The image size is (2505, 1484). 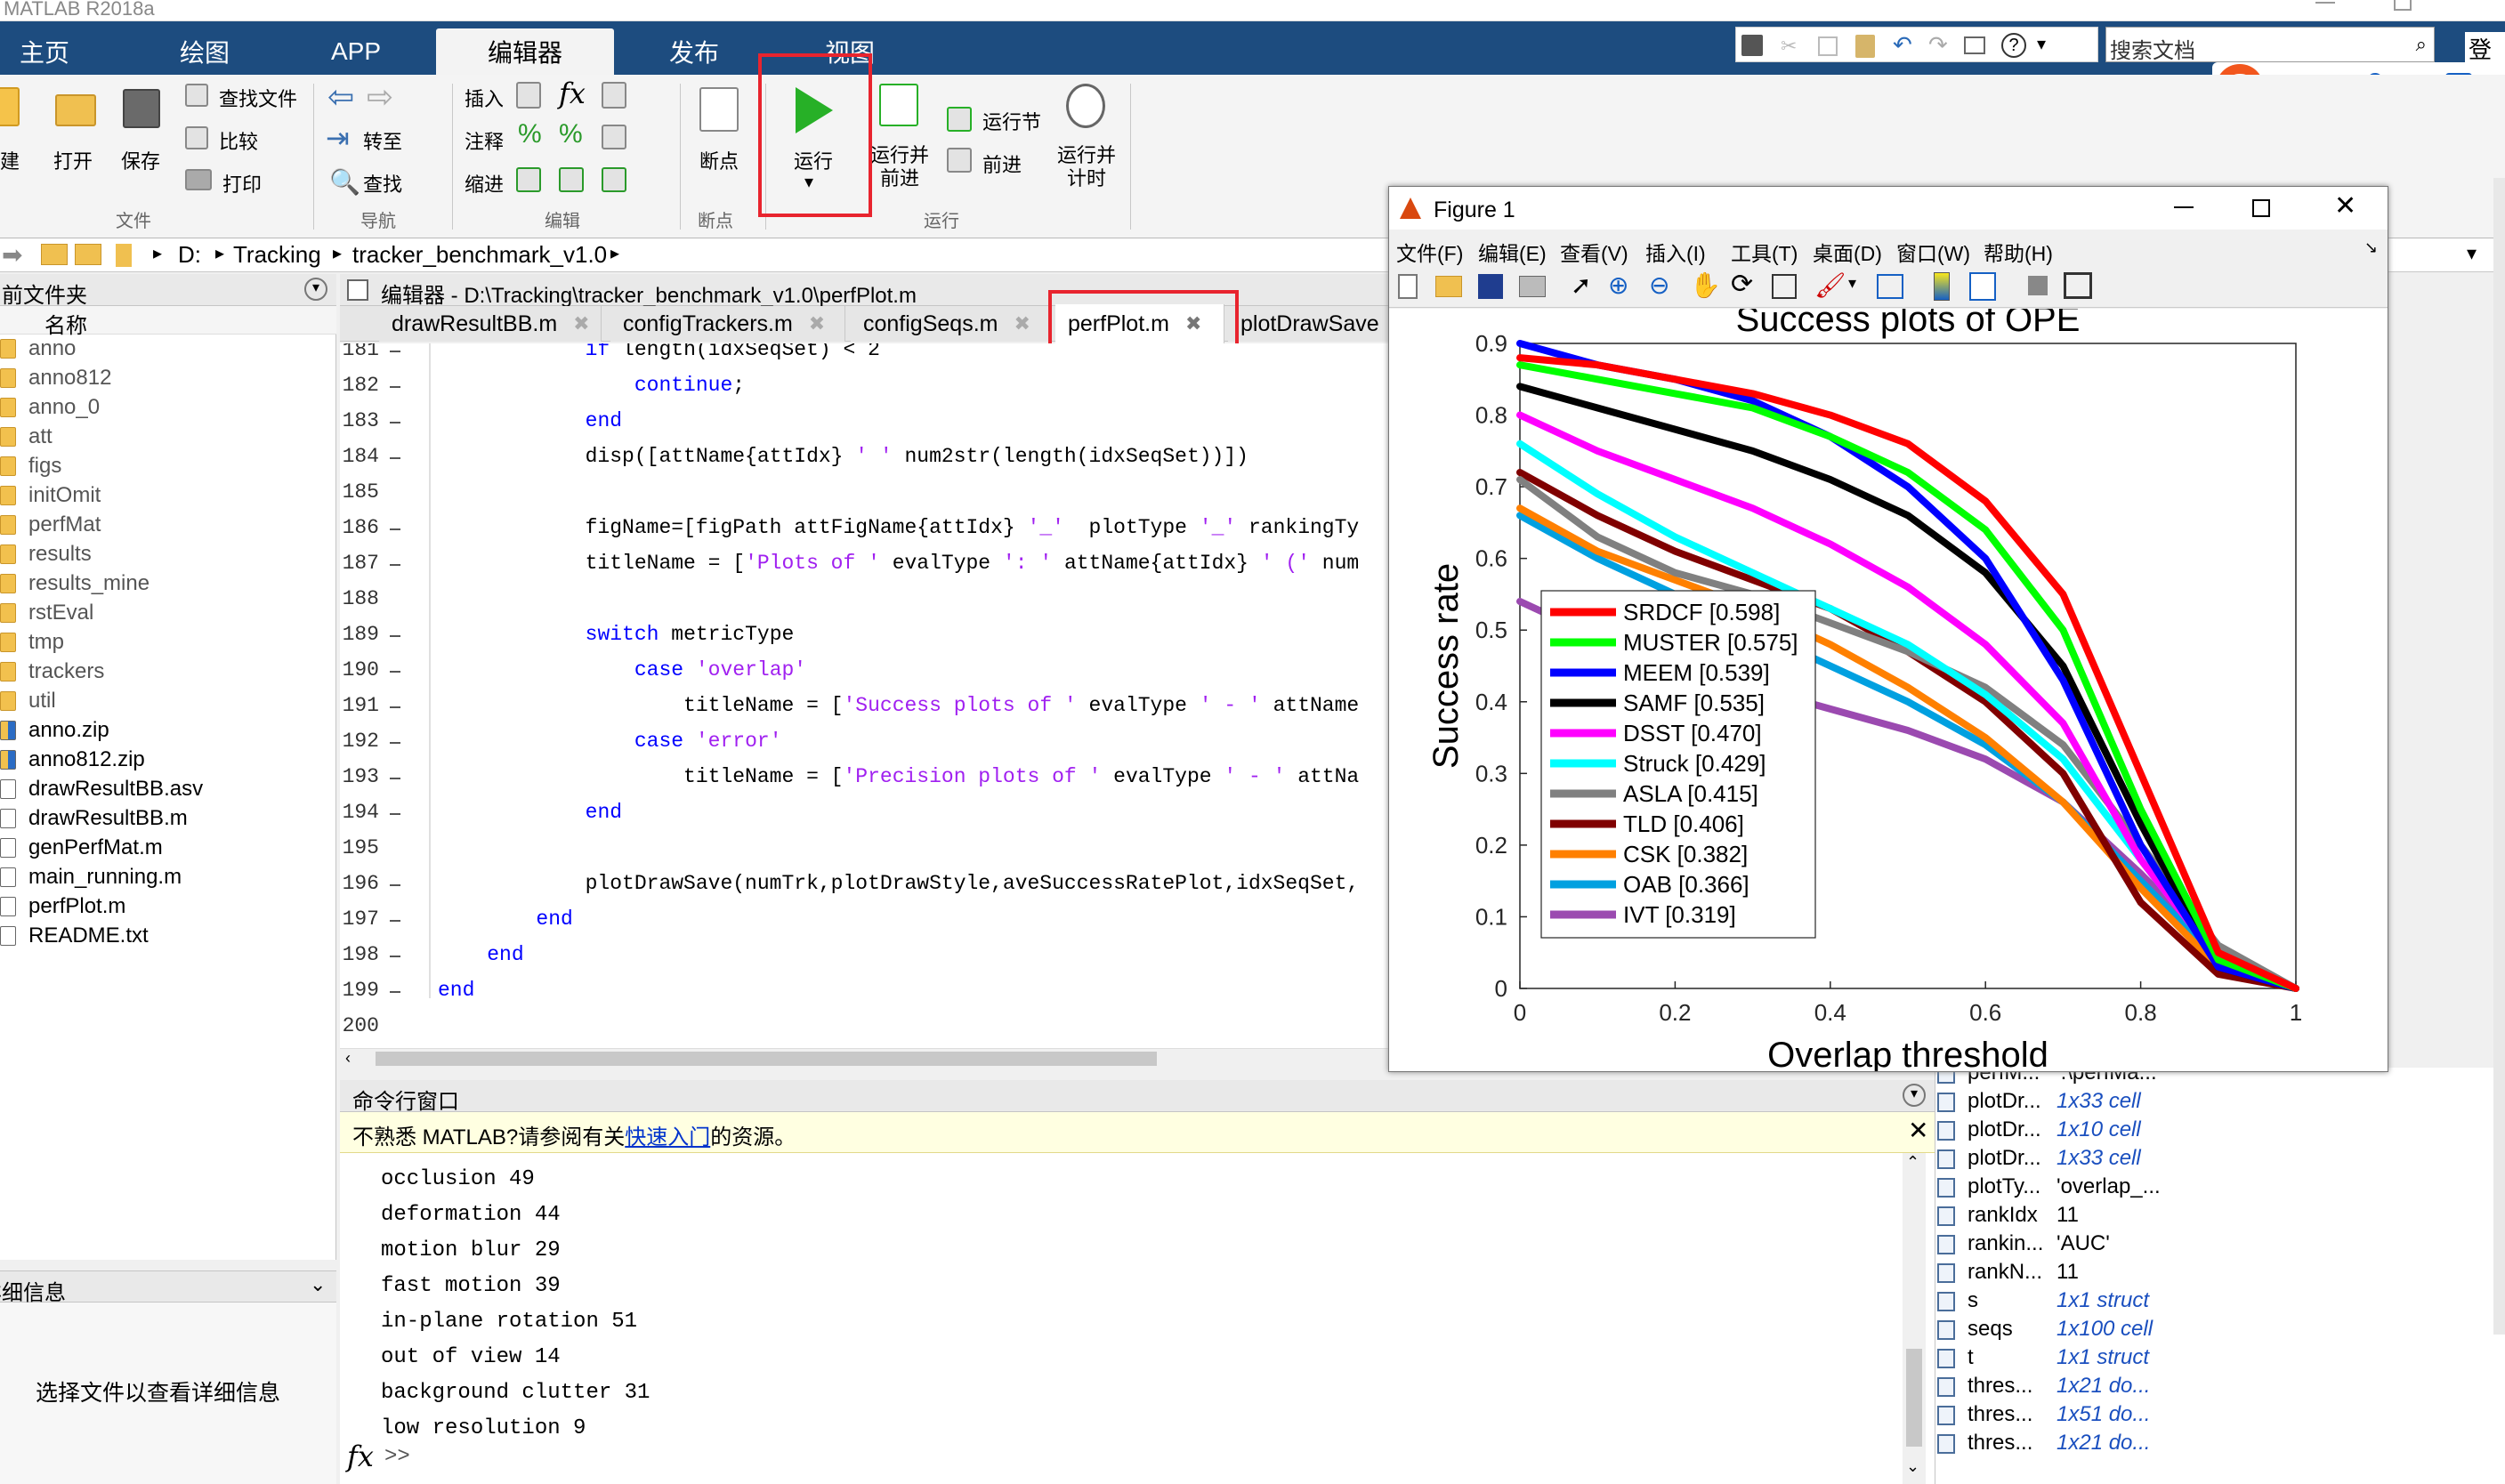 What do you see at coordinates (348, 1058) in the screenshot?
I see `scroll-left-icon: ‹` at bounding box center [348, 1058].